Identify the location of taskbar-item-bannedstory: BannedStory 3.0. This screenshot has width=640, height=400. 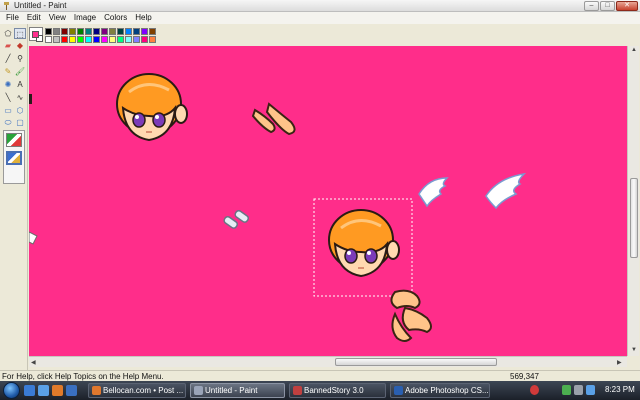
(337, 390).